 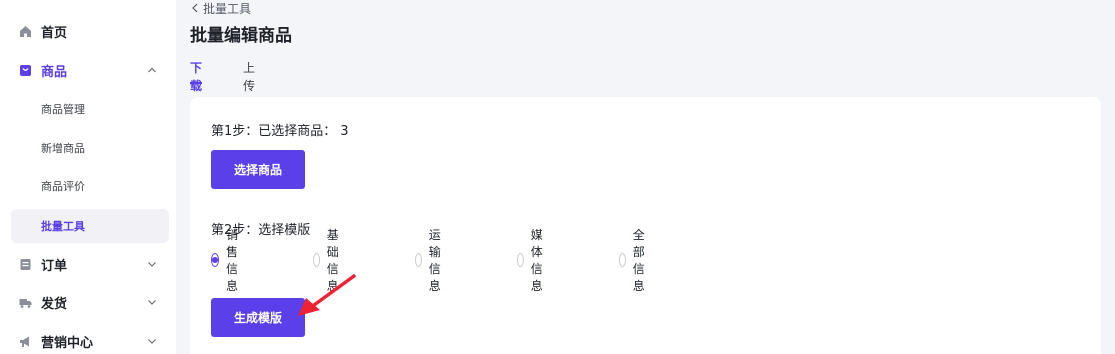 What do you see at coordinates (88, 302) in the screenshot?
I see `sidebar-item-shipping: 发货` at bounding box center [88, 302].